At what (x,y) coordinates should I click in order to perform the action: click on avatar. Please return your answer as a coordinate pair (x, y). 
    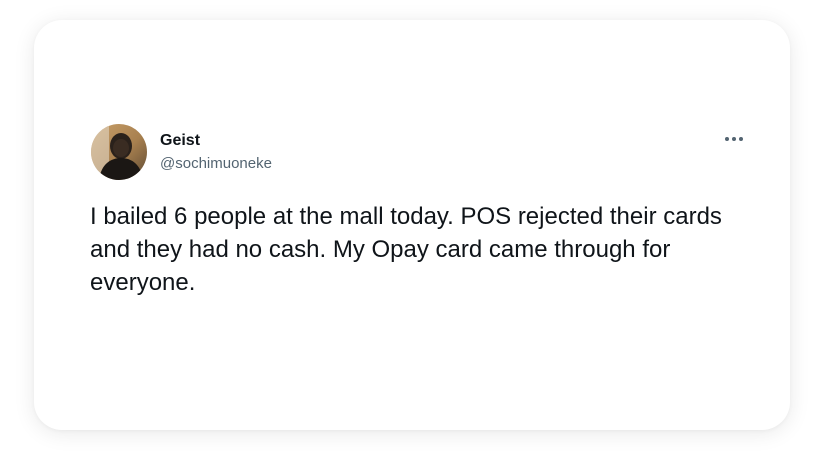
    Looking at the image, I should click on (119, 152).